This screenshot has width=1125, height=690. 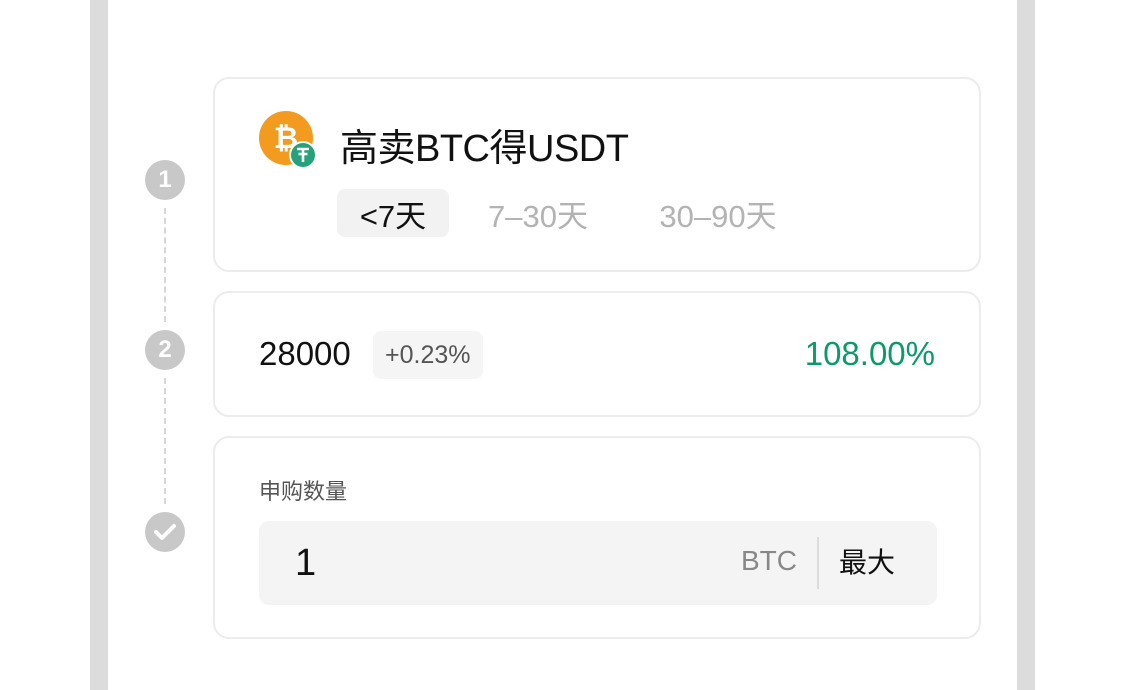 What do you see at coordinates (597, 354) in the screenshot?
I see `target-price-card: 28000 +0.23% 108.00%` at bounding box center [597, 354].